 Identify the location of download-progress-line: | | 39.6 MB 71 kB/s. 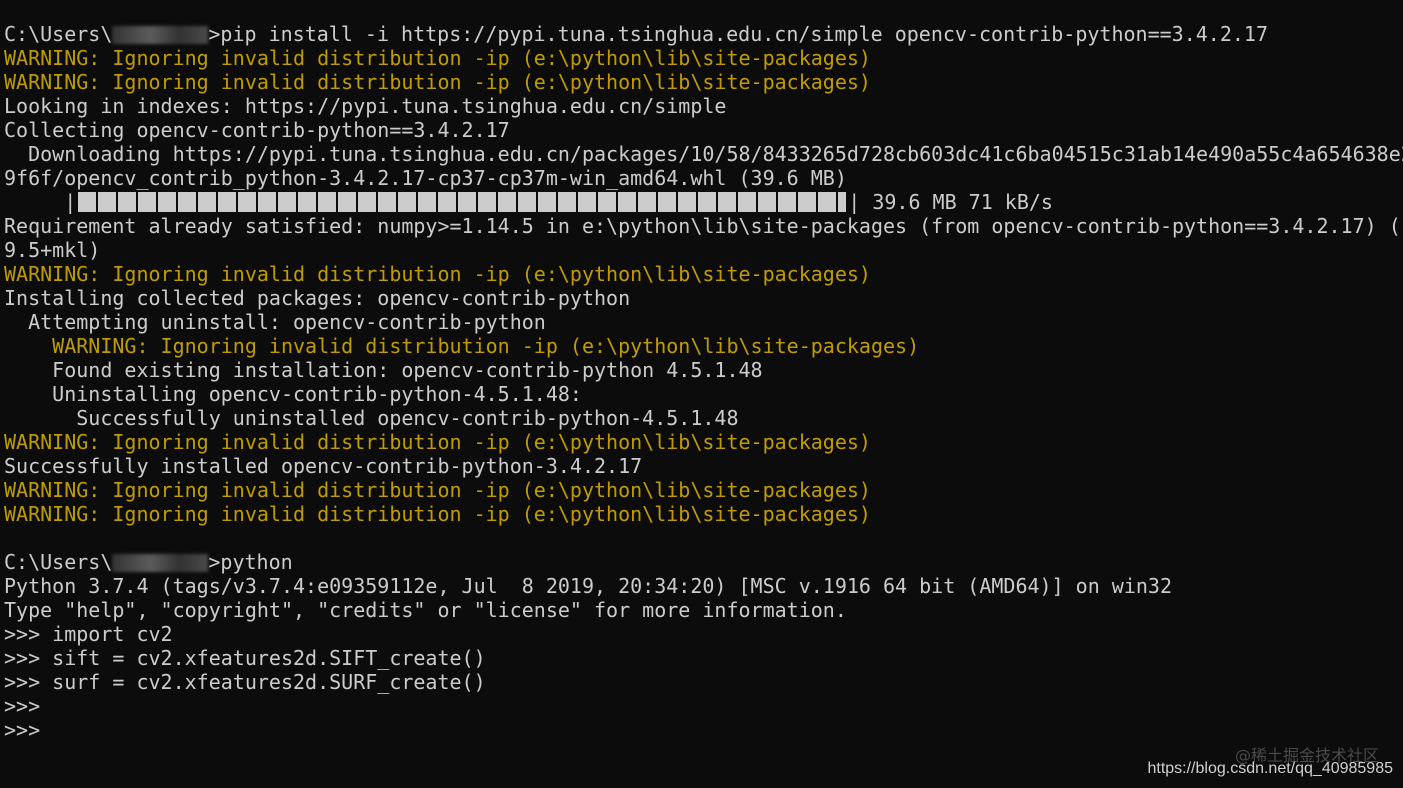
(703, 202).